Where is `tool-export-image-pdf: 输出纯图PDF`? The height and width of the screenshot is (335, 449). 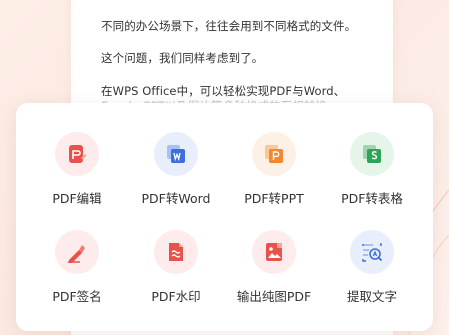 tool-export-image-pdf: 输出纯图PDF is located at coordinates (274, 275).